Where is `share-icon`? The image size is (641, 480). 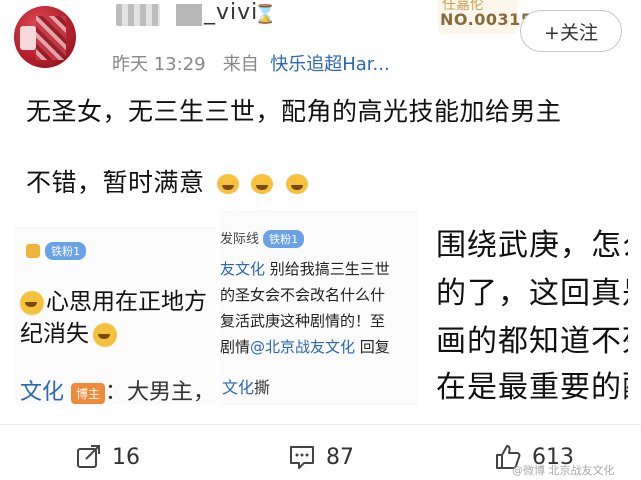 share-icon is located at coordinates (88, 456).